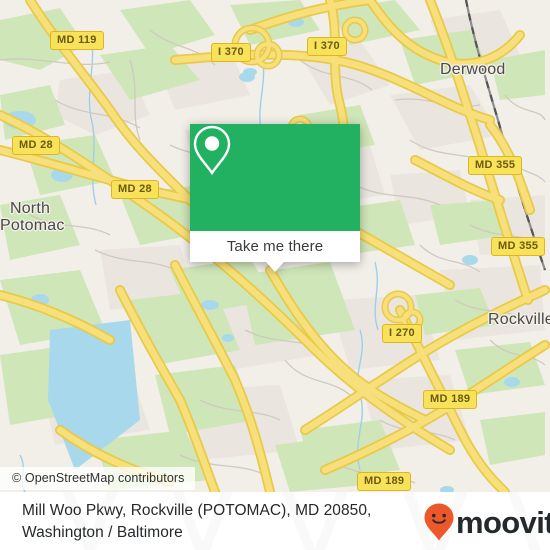  I want to click on popup-tail, so click(275, 267).